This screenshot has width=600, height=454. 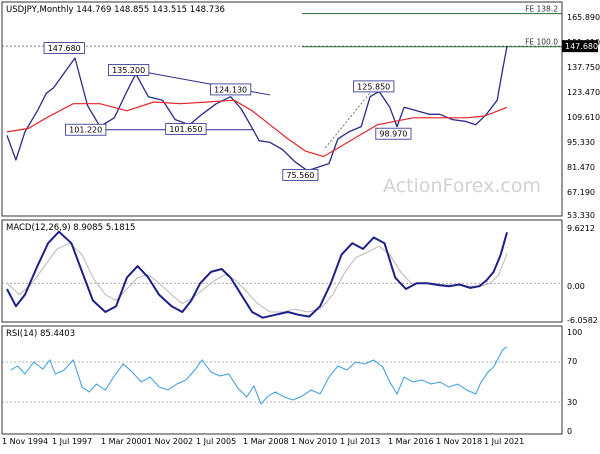 What do you see at coordinates (581, 192) in the screenshot?
I see `price-y-tick: 67.190` at bounding box center [581, 192].